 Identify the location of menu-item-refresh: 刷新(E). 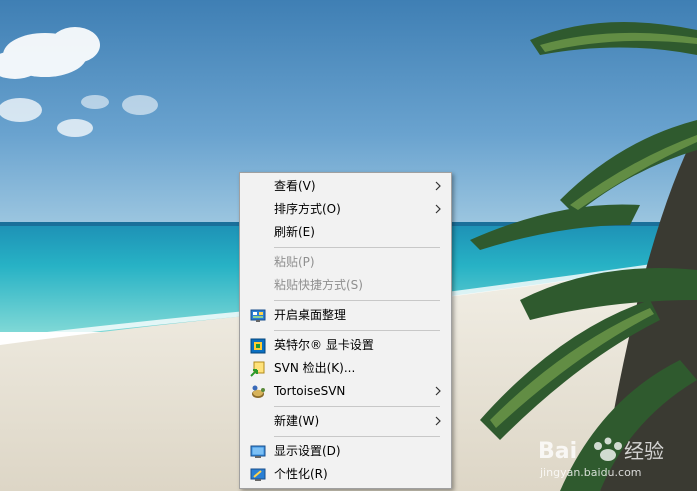
(345, 232).